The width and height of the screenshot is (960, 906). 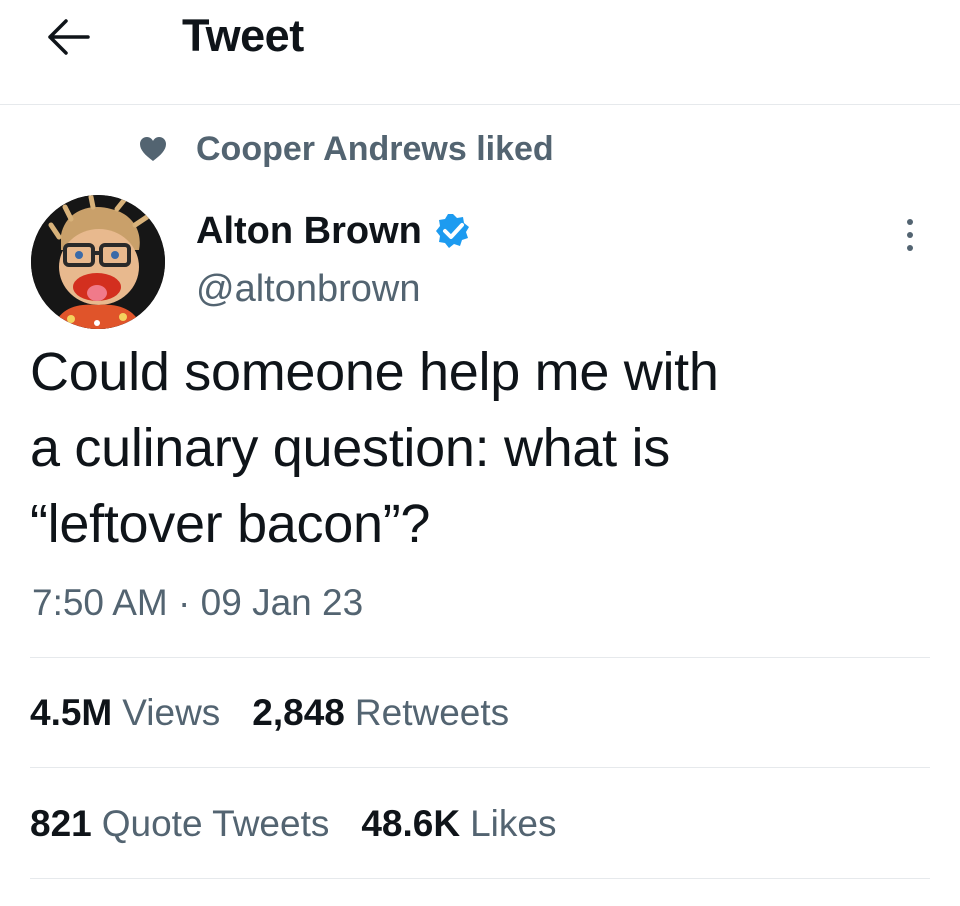 What do you see at coordinates (197, 603) in the screenshot?
I see `tweet-timestamp: 7:50 AM · 09 Jan 23` at bounding box center [197, 603].